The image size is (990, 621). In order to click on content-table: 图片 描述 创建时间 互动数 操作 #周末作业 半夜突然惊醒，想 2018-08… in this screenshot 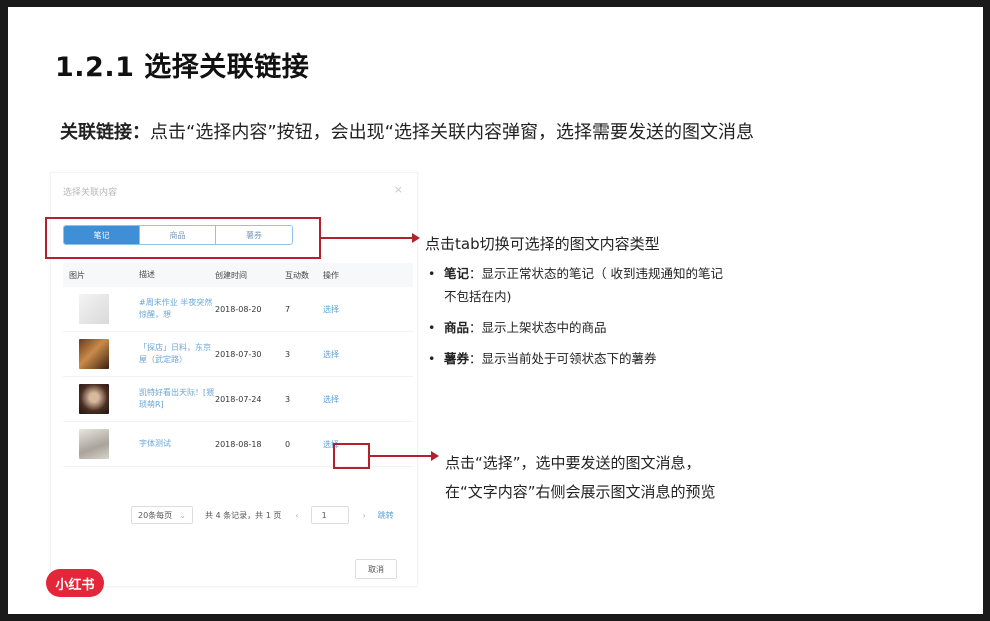, I will do `click(238, 365)`.